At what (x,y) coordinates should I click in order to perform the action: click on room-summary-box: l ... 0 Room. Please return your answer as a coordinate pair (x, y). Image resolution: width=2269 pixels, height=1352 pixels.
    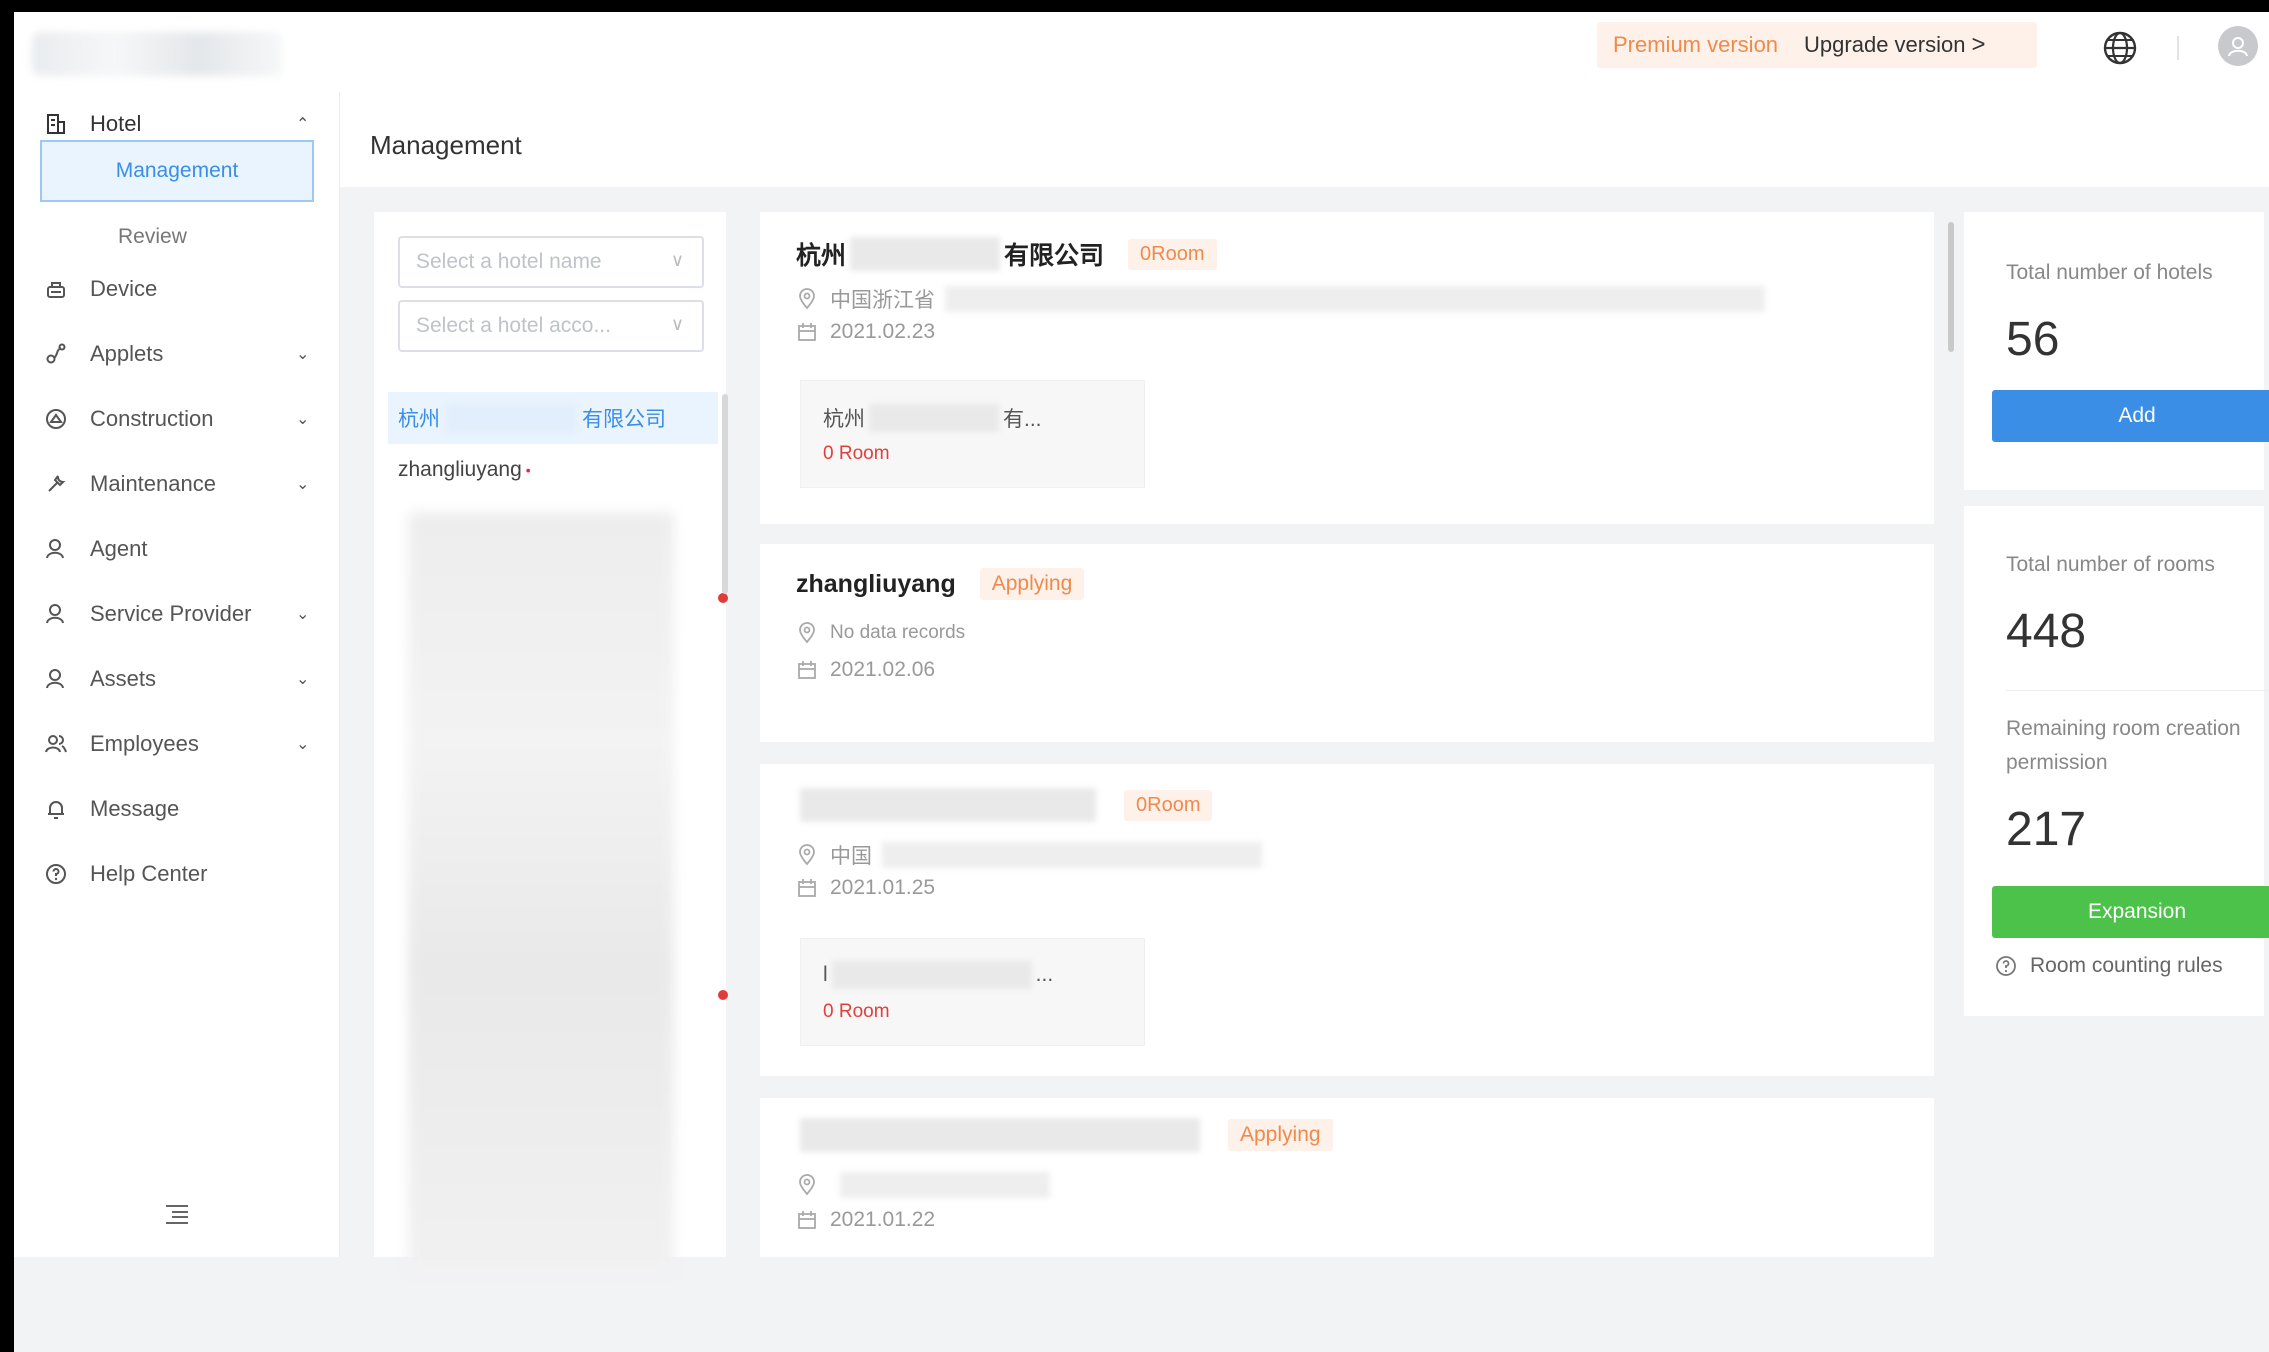
    Looking at the image, I should click on (972, 992).